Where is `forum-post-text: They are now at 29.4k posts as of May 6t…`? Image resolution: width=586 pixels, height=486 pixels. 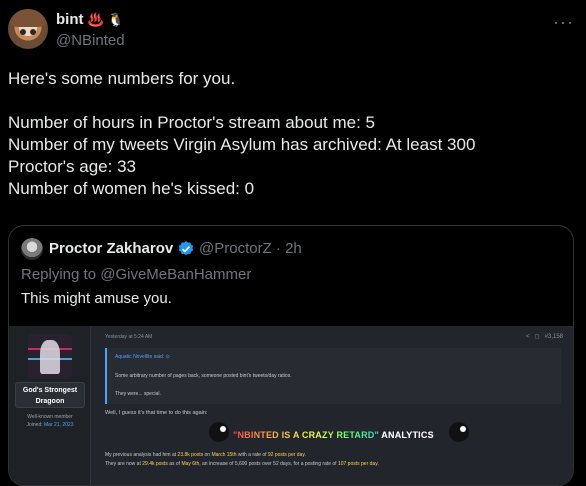 forum-post-text: They are now at 29.4k posts as of May 6t… is located at coordinates (242, 464).